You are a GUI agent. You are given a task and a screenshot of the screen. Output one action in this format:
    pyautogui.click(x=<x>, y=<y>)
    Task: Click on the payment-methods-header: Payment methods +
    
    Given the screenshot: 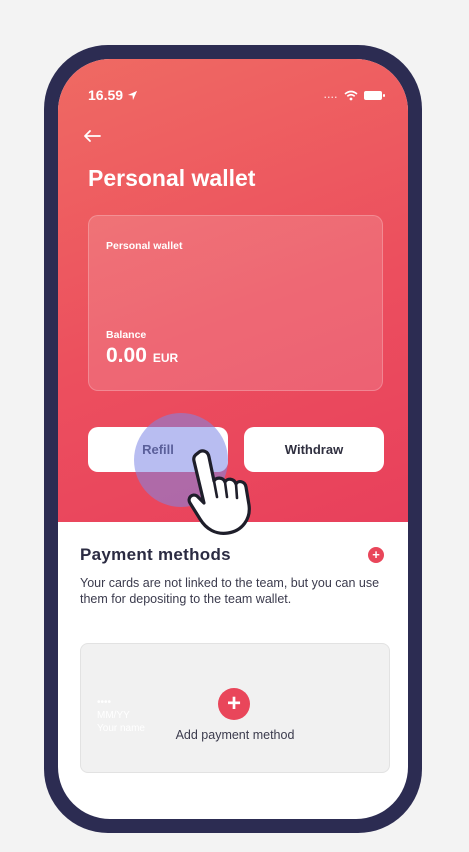 What is the action you would take?
    pyautogui.click(x=232, y=555)
    